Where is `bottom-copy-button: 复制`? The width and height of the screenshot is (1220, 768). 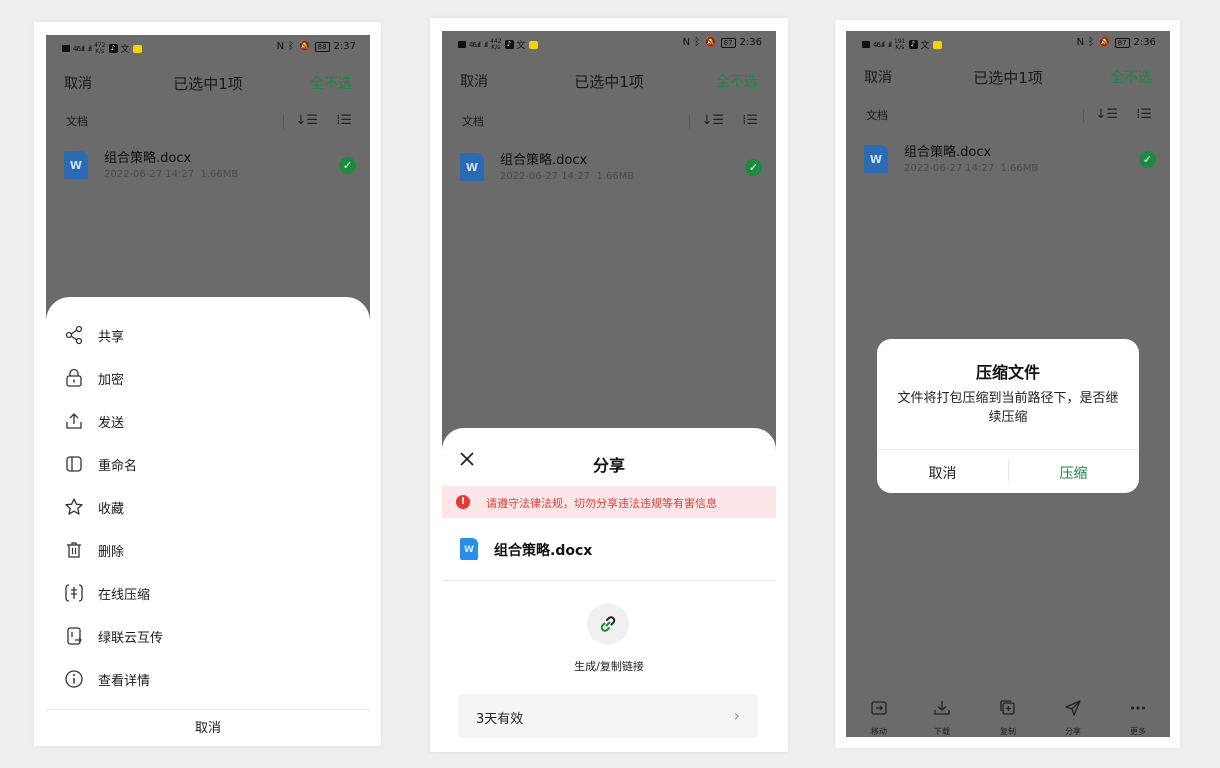
bottom-copy-button: 复制 is located at coordinates (1008, 714).